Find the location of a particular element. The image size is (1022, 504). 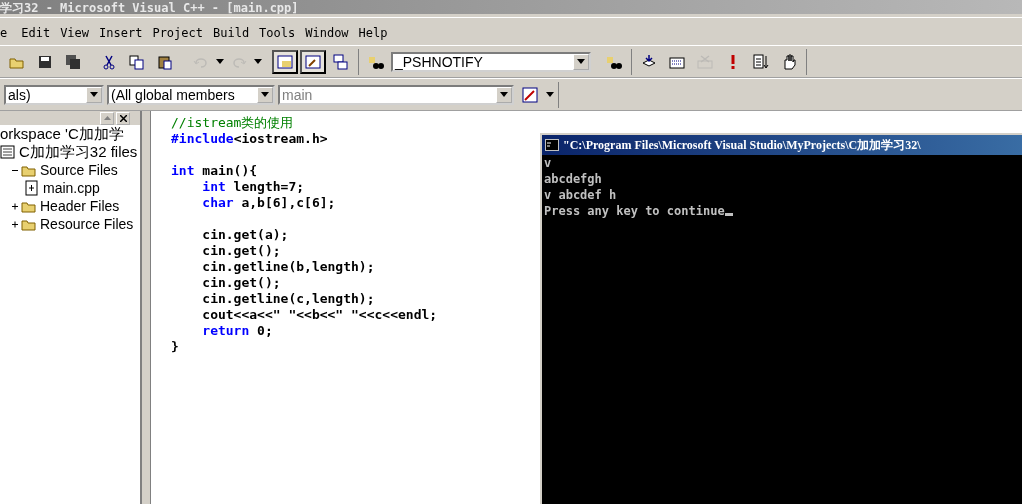

menu-item: View is located at coordinates (78, 33).